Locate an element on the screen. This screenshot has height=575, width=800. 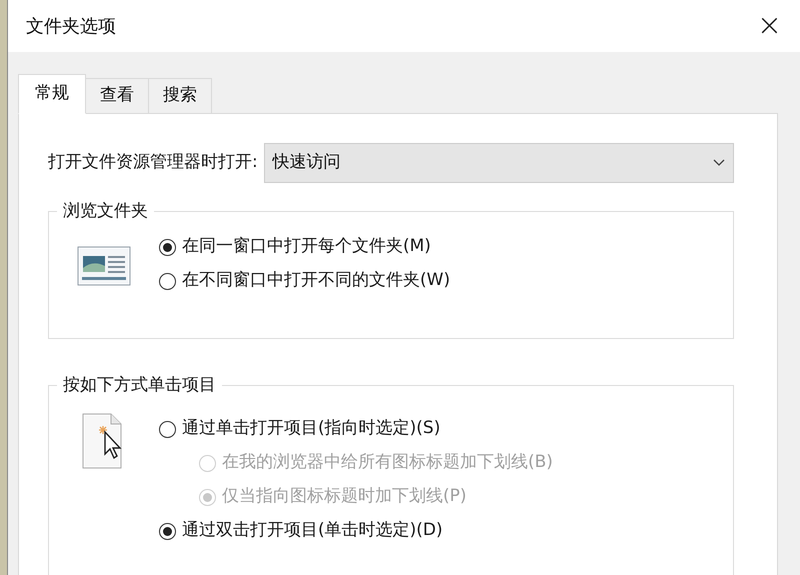
option-label: 仅当指向图标标题时加下划线(P) is located at coordinates (344, 496).